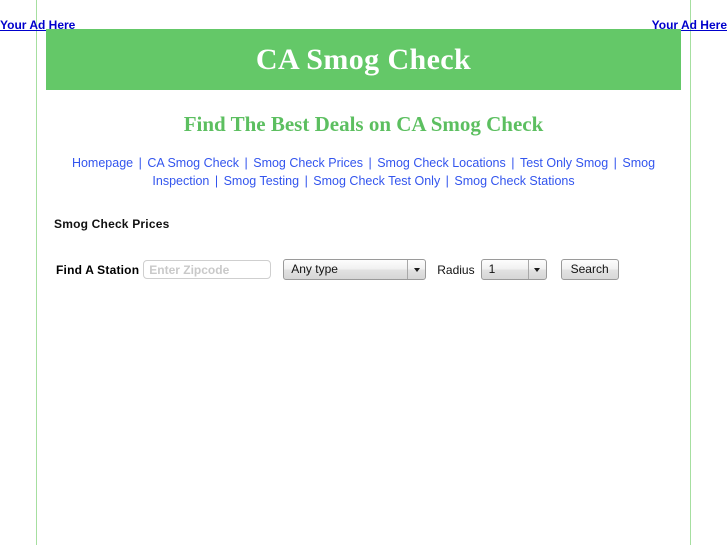  I want to click on nav-link-test-only-smog: Test Only Smog, so click(564, 163).